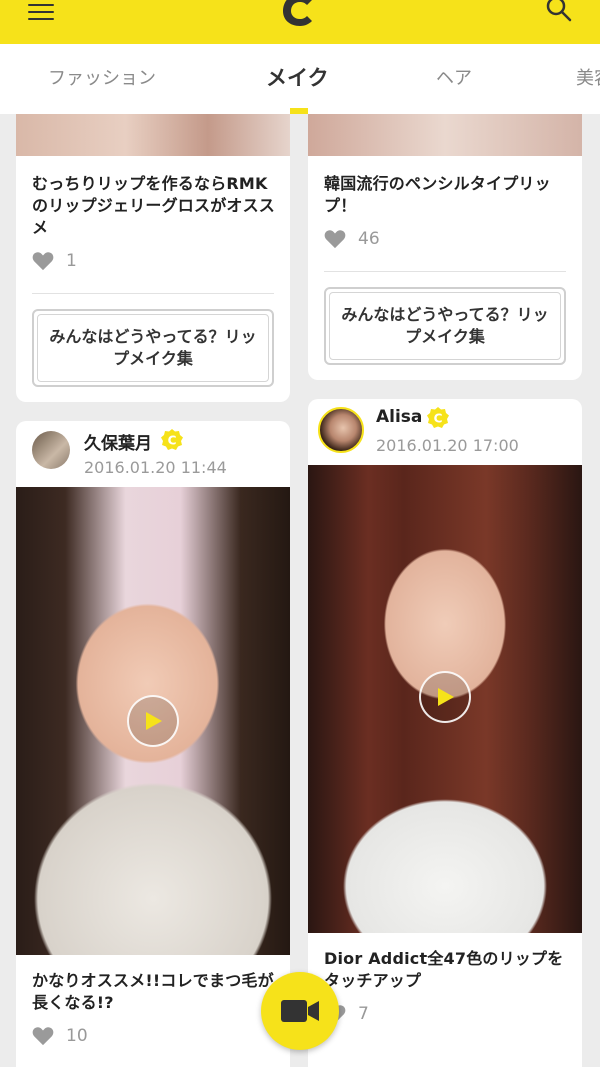 This screenshot has width=600, height=1067. What do you see at coordinates (363, 1014) in the screenshot?
I see `like-count-value: 7` at bounding box center [363, 1014].